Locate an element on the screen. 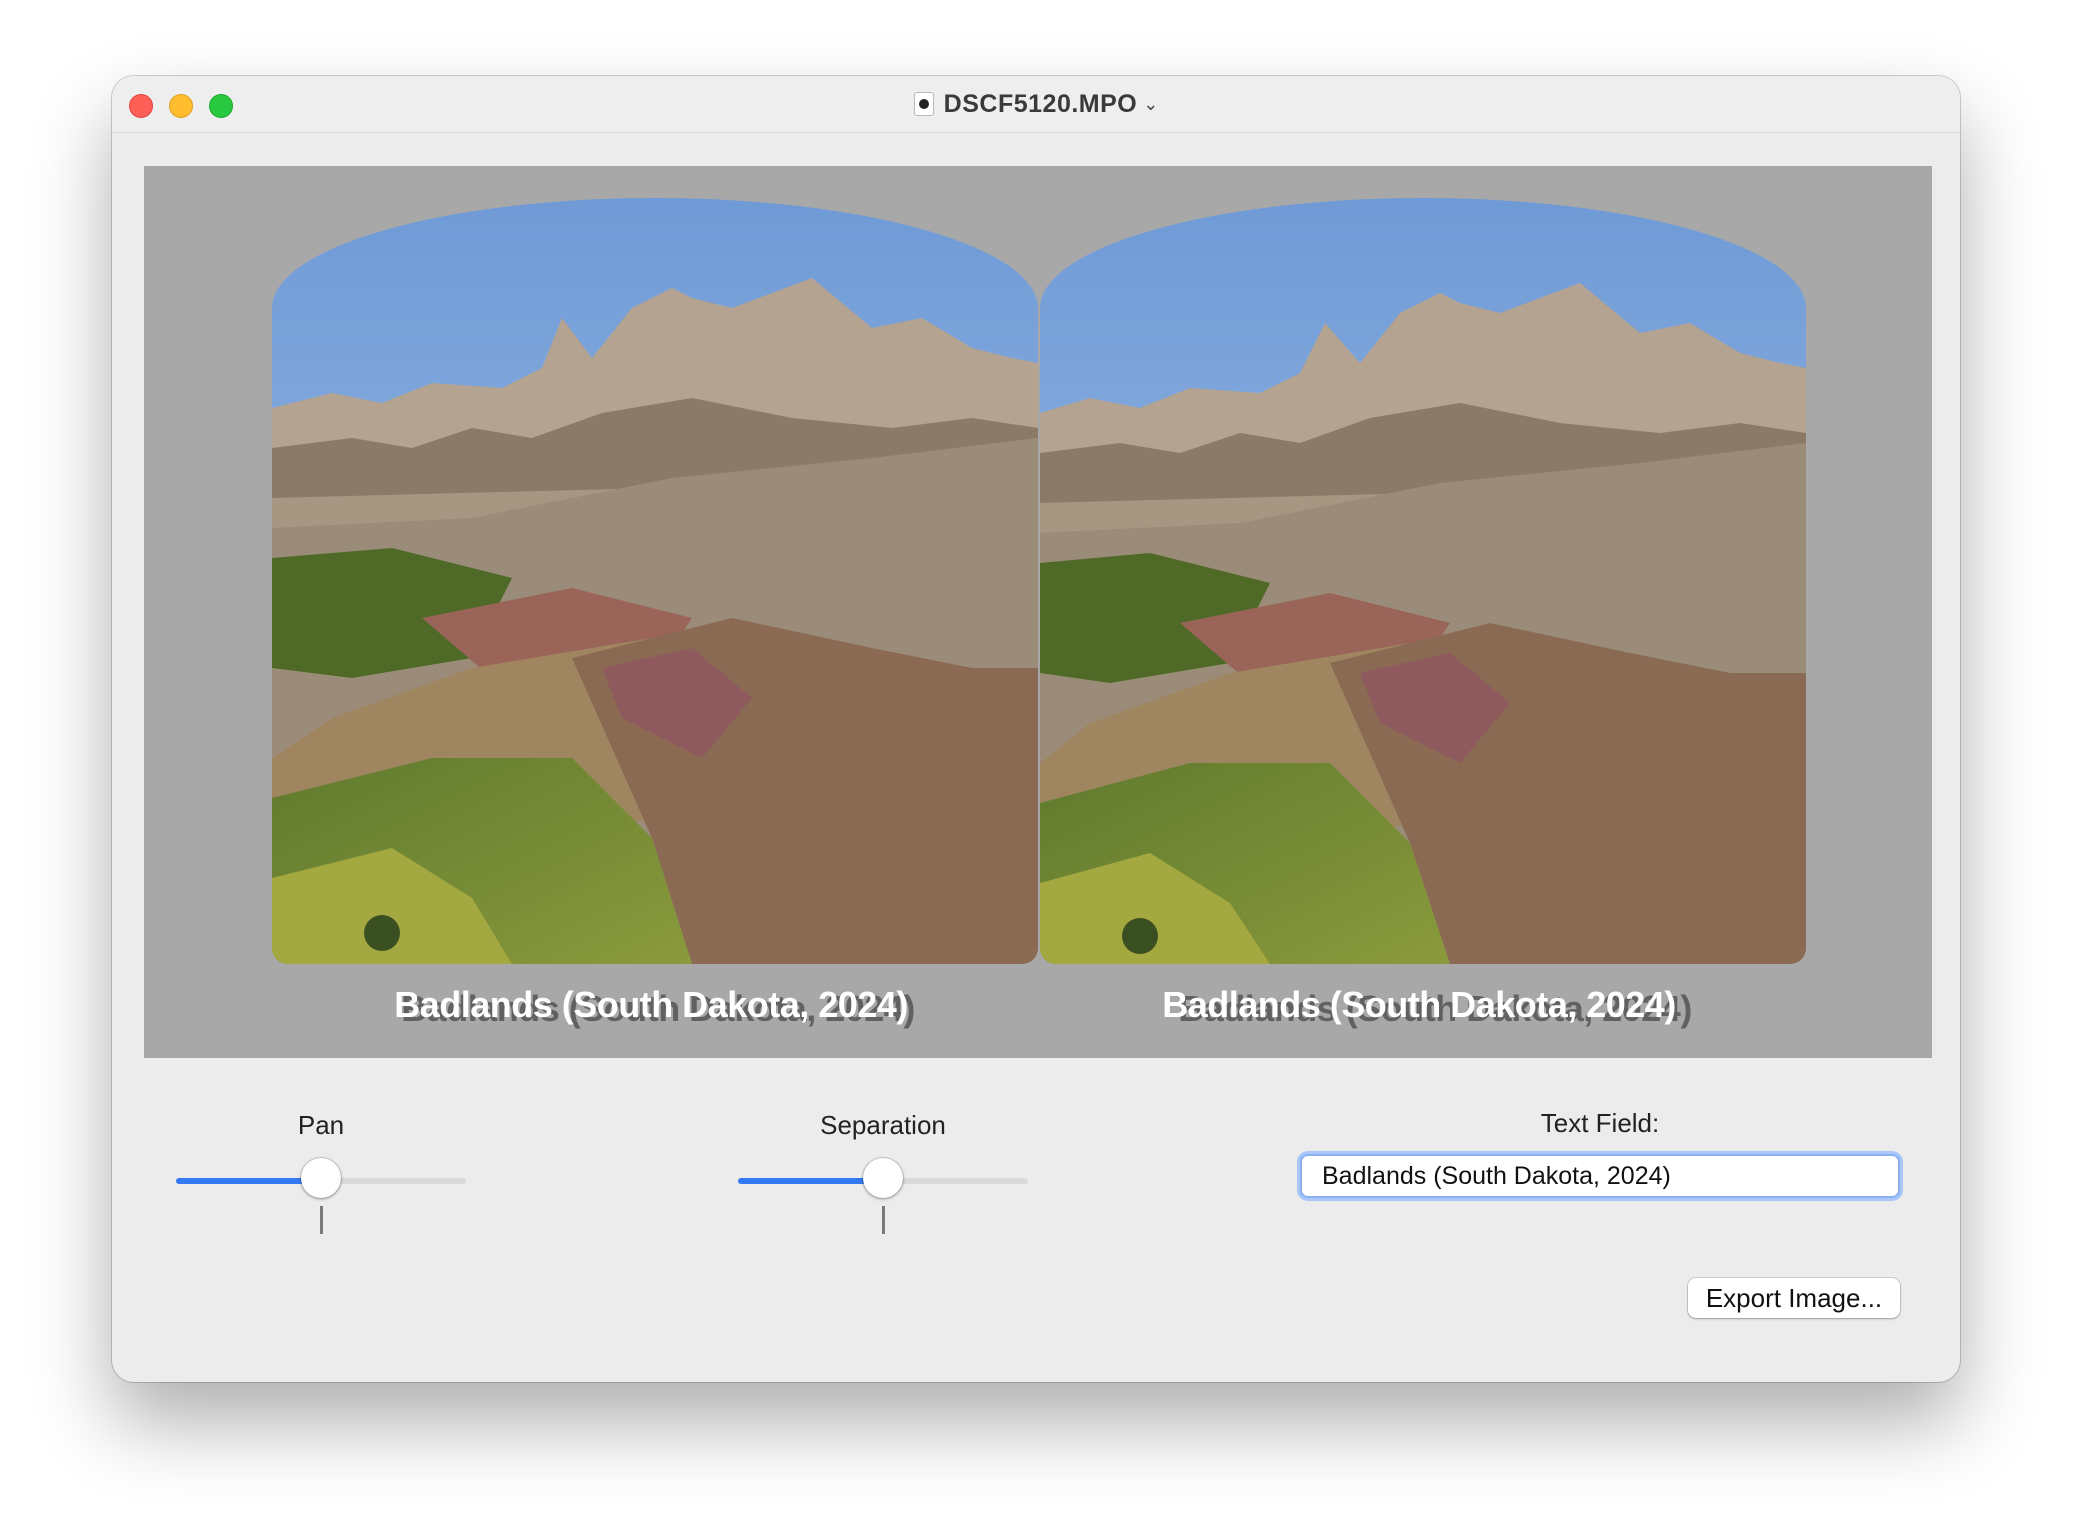  window-title: DSCF5120.MPO is located at coordinates (1040, 103).